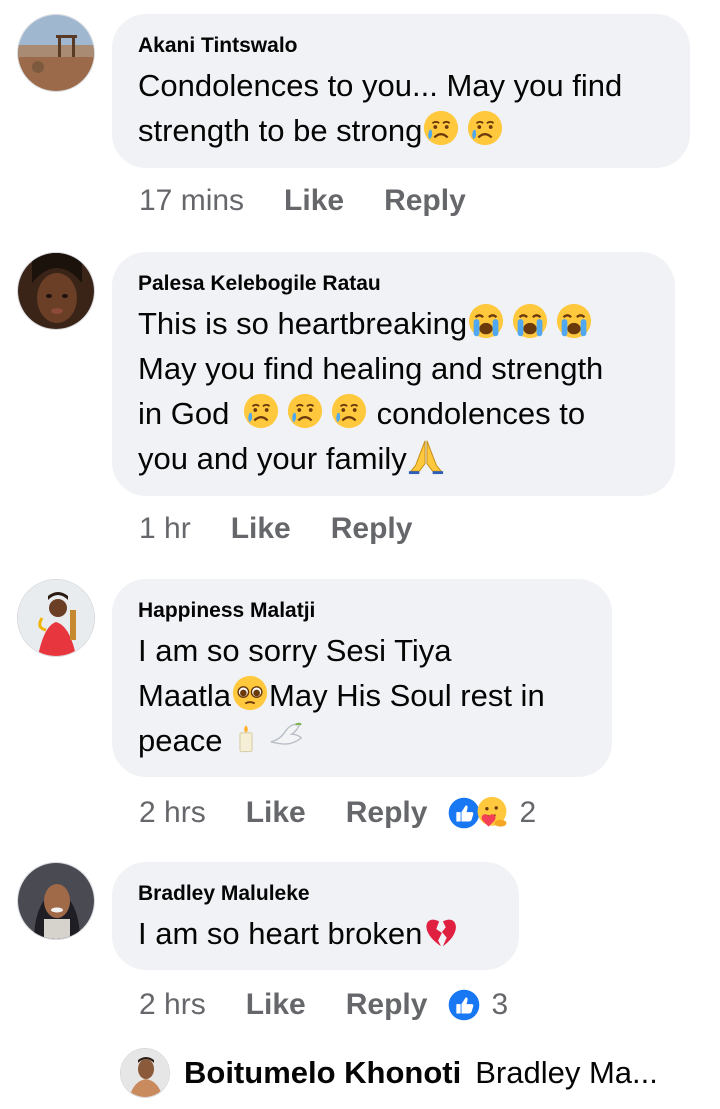 Image resolution: width=720 pixels, height=1109 pixels. I want to click on pleading-face-icon, so click(250, 693).